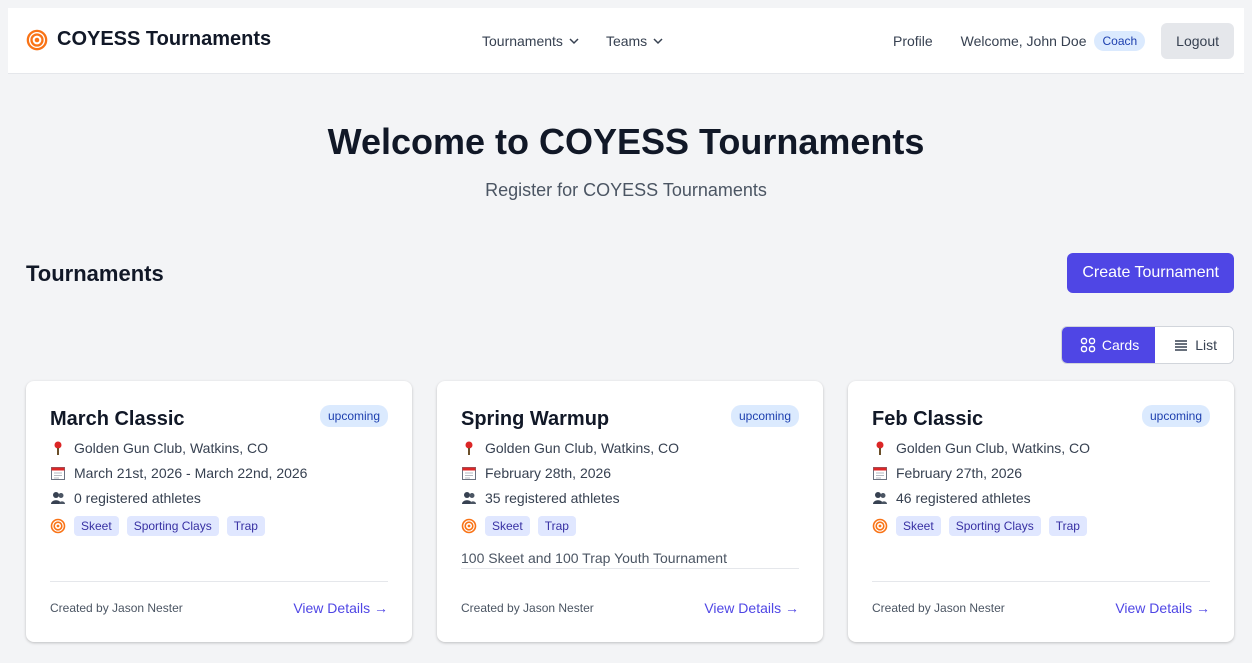 Image resolution: width=1252 pixels, height=663 pixels. What do you see at coordinates (1041, 498) in the screenshot?
I see `athletes-row: 46 registered athletes` at bounding box center [1041, 498].